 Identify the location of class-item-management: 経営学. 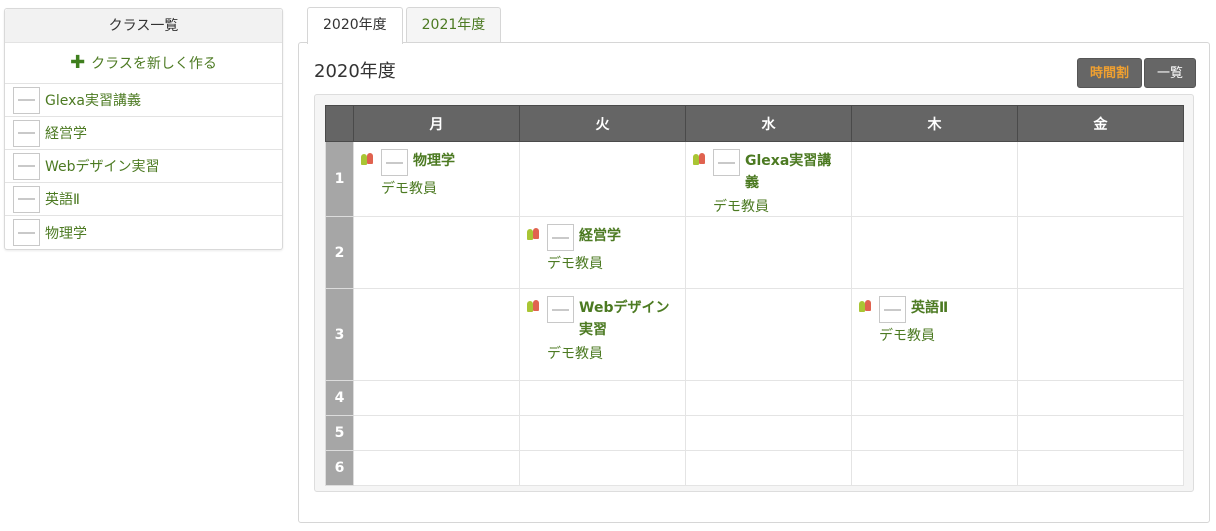
(143, 133).